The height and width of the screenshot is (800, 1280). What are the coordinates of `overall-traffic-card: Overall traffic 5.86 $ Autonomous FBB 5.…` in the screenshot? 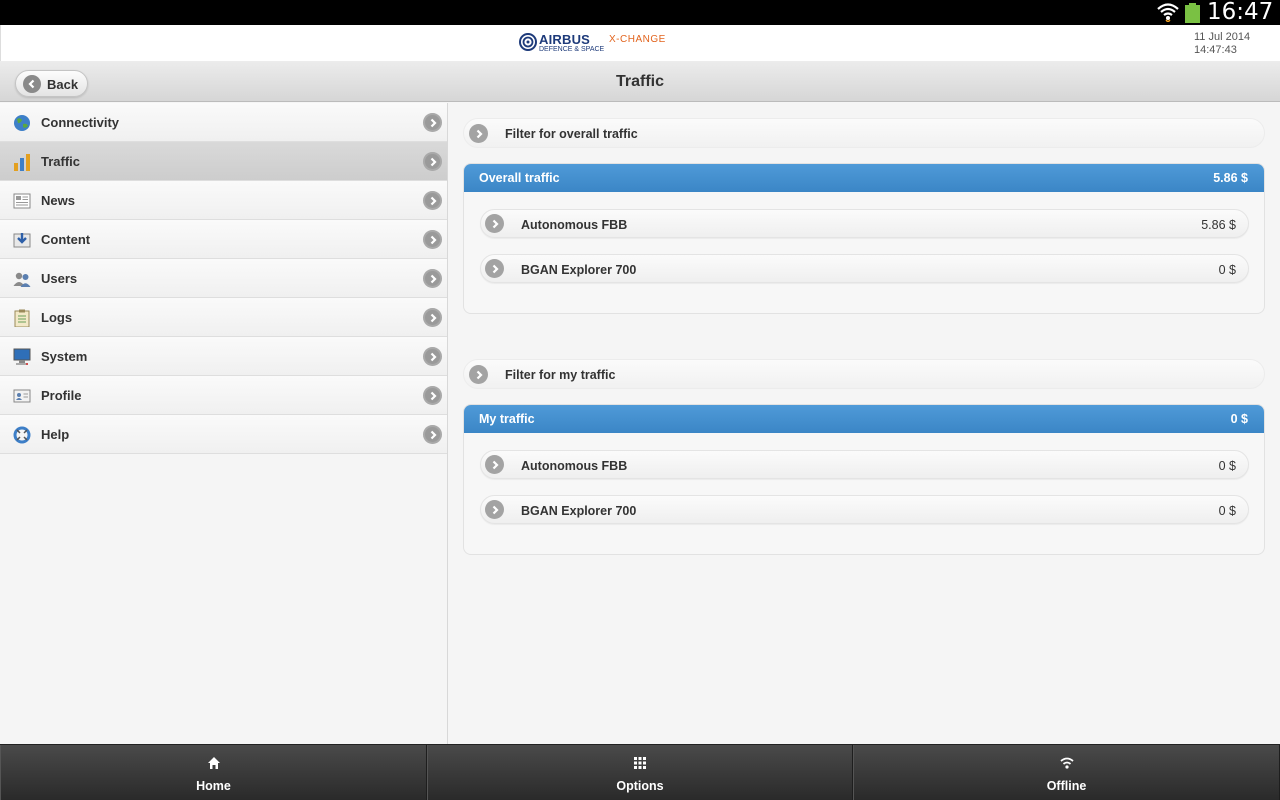 It's located at (864, 238).